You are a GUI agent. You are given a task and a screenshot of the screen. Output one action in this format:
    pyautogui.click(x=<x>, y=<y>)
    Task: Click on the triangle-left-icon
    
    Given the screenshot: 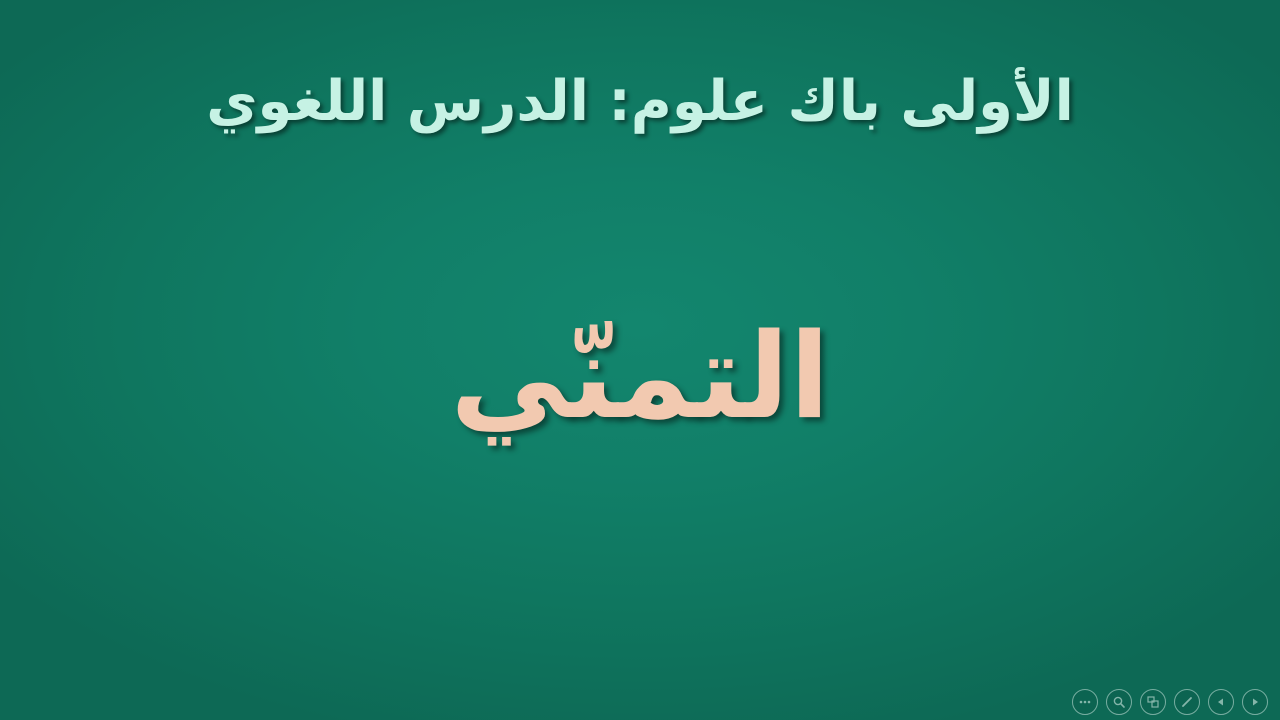 What is the action you would take?
    pyautogui.click(x=1220, y=702)
    